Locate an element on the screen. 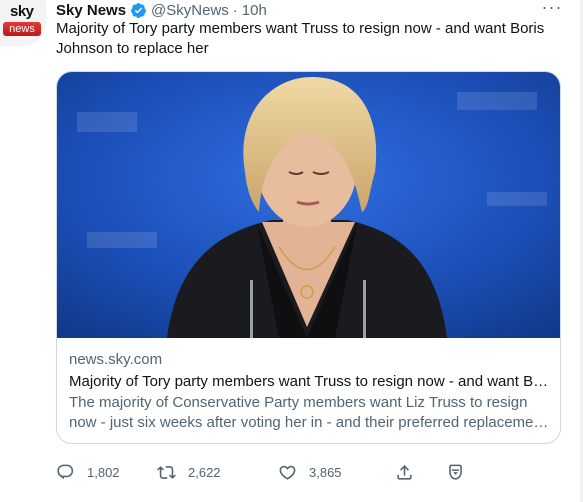  more-icon: ··· is located at coordinates (552, 9).